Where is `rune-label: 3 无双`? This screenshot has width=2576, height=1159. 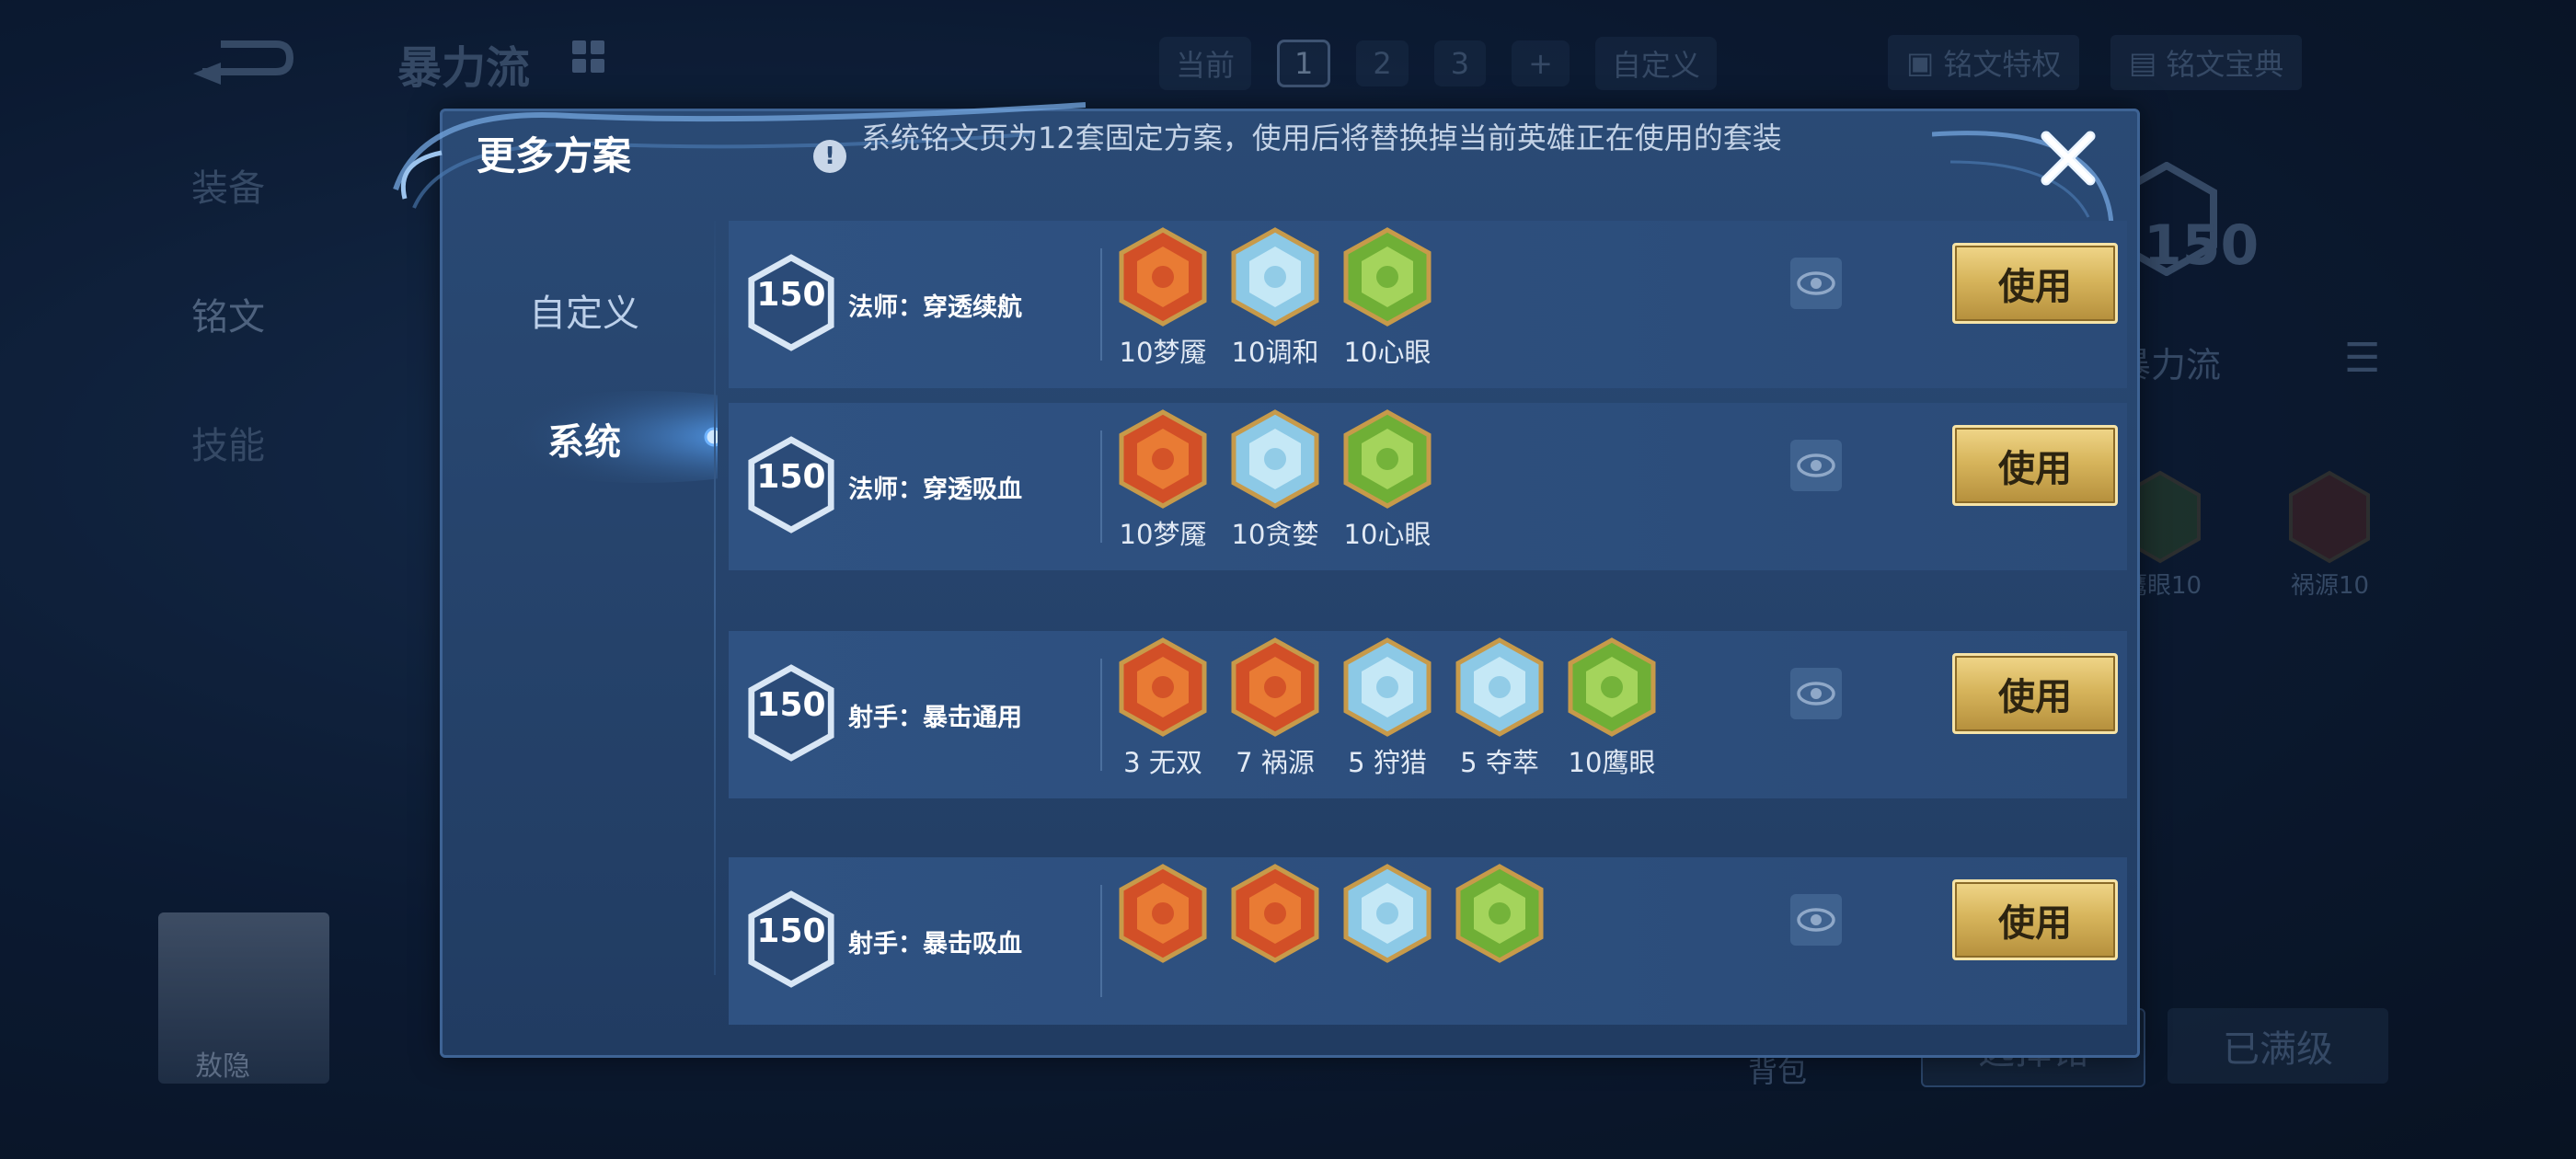
rune-label: 3 无双 is located at coordinates (1162, 762).